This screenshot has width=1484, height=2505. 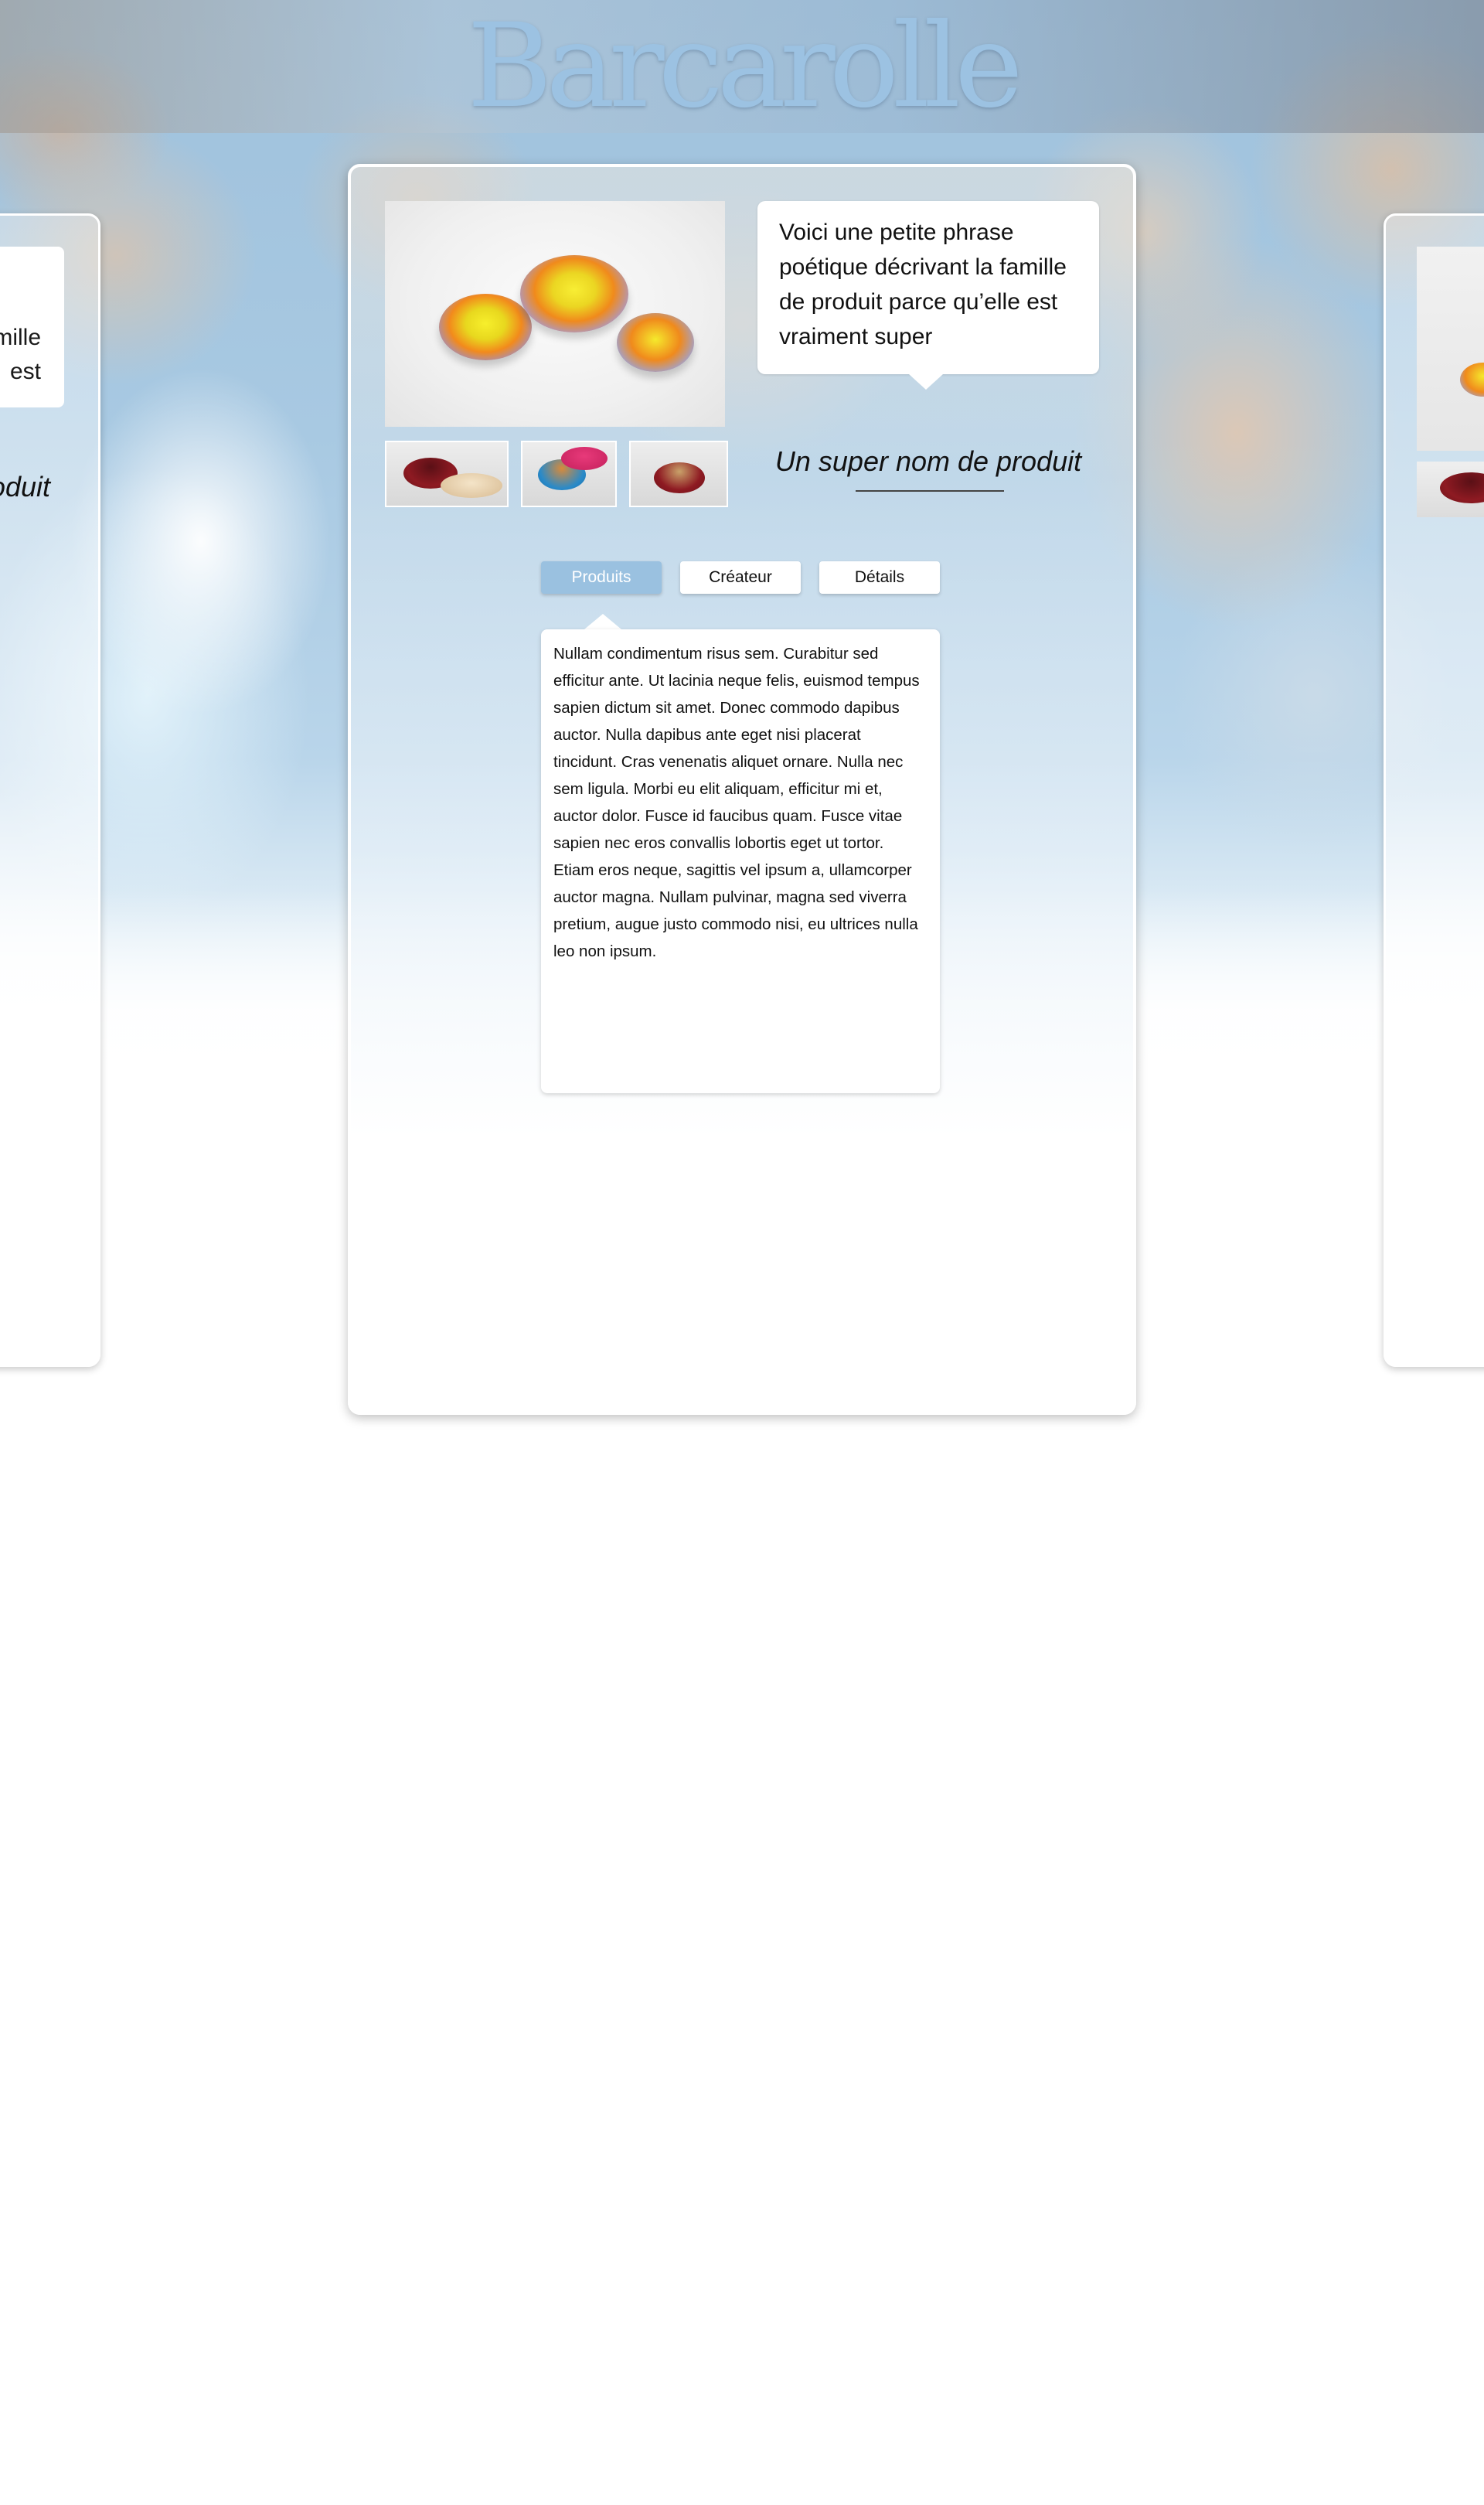 I want to click on logo: Barcarolle, so click(x=742, y=66).